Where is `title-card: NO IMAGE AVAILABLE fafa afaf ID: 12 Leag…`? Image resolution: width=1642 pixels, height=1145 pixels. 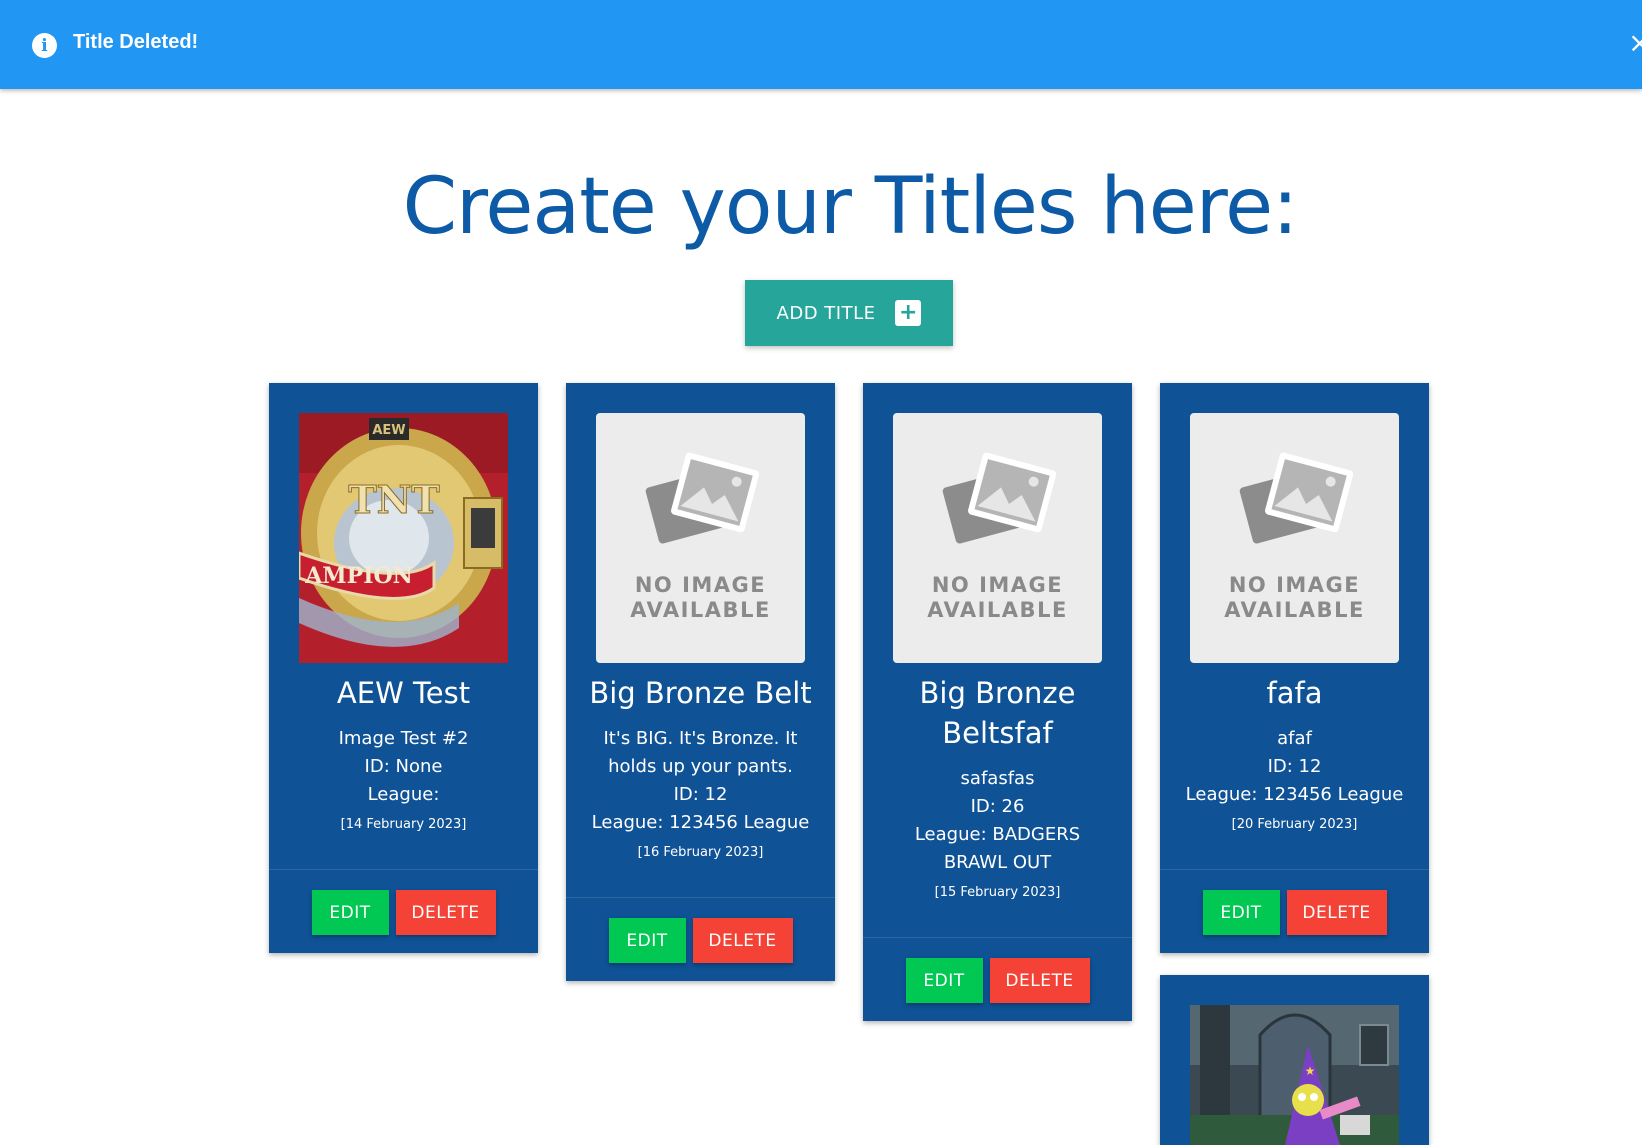
title-card: NO IMAGE AVAILABLE fafa afaf ID: 12 Leag… is located at coordinates (1294, 668).